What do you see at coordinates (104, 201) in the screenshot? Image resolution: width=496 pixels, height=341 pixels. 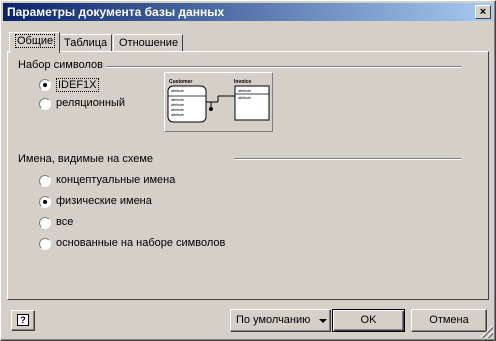 I see `radio-physical-names-label: физические имена` at bounding box center [104, 201].